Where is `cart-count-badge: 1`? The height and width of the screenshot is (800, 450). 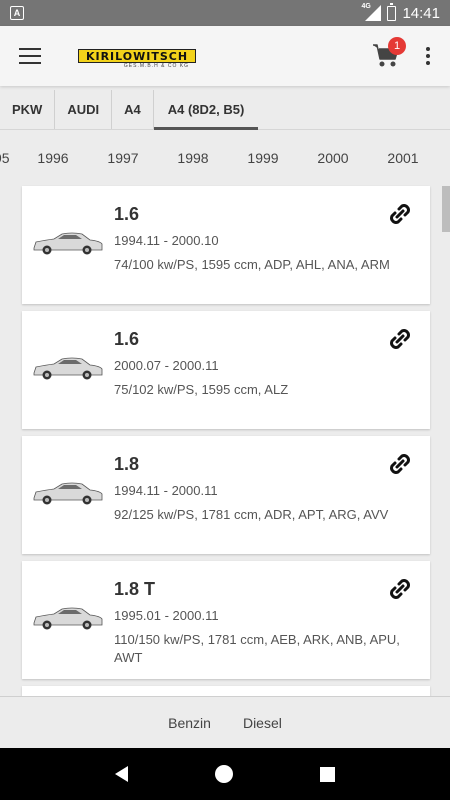
cart-count-badge: 1 is located at coordinates (397, 46).